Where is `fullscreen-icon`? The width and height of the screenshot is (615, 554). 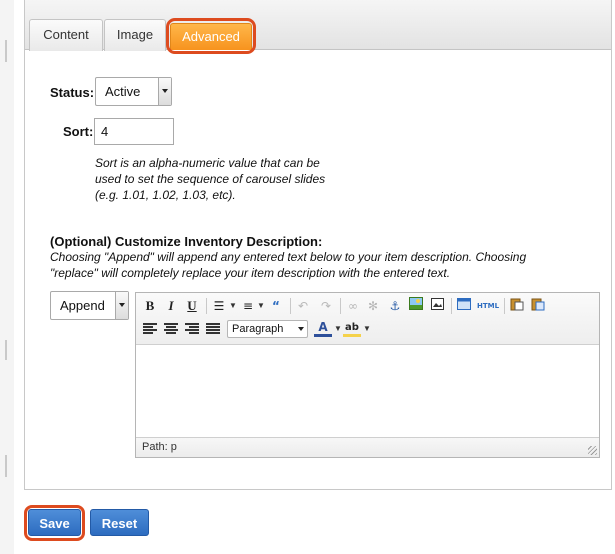 fullscreen-icon is located at coordinates (464, 306).